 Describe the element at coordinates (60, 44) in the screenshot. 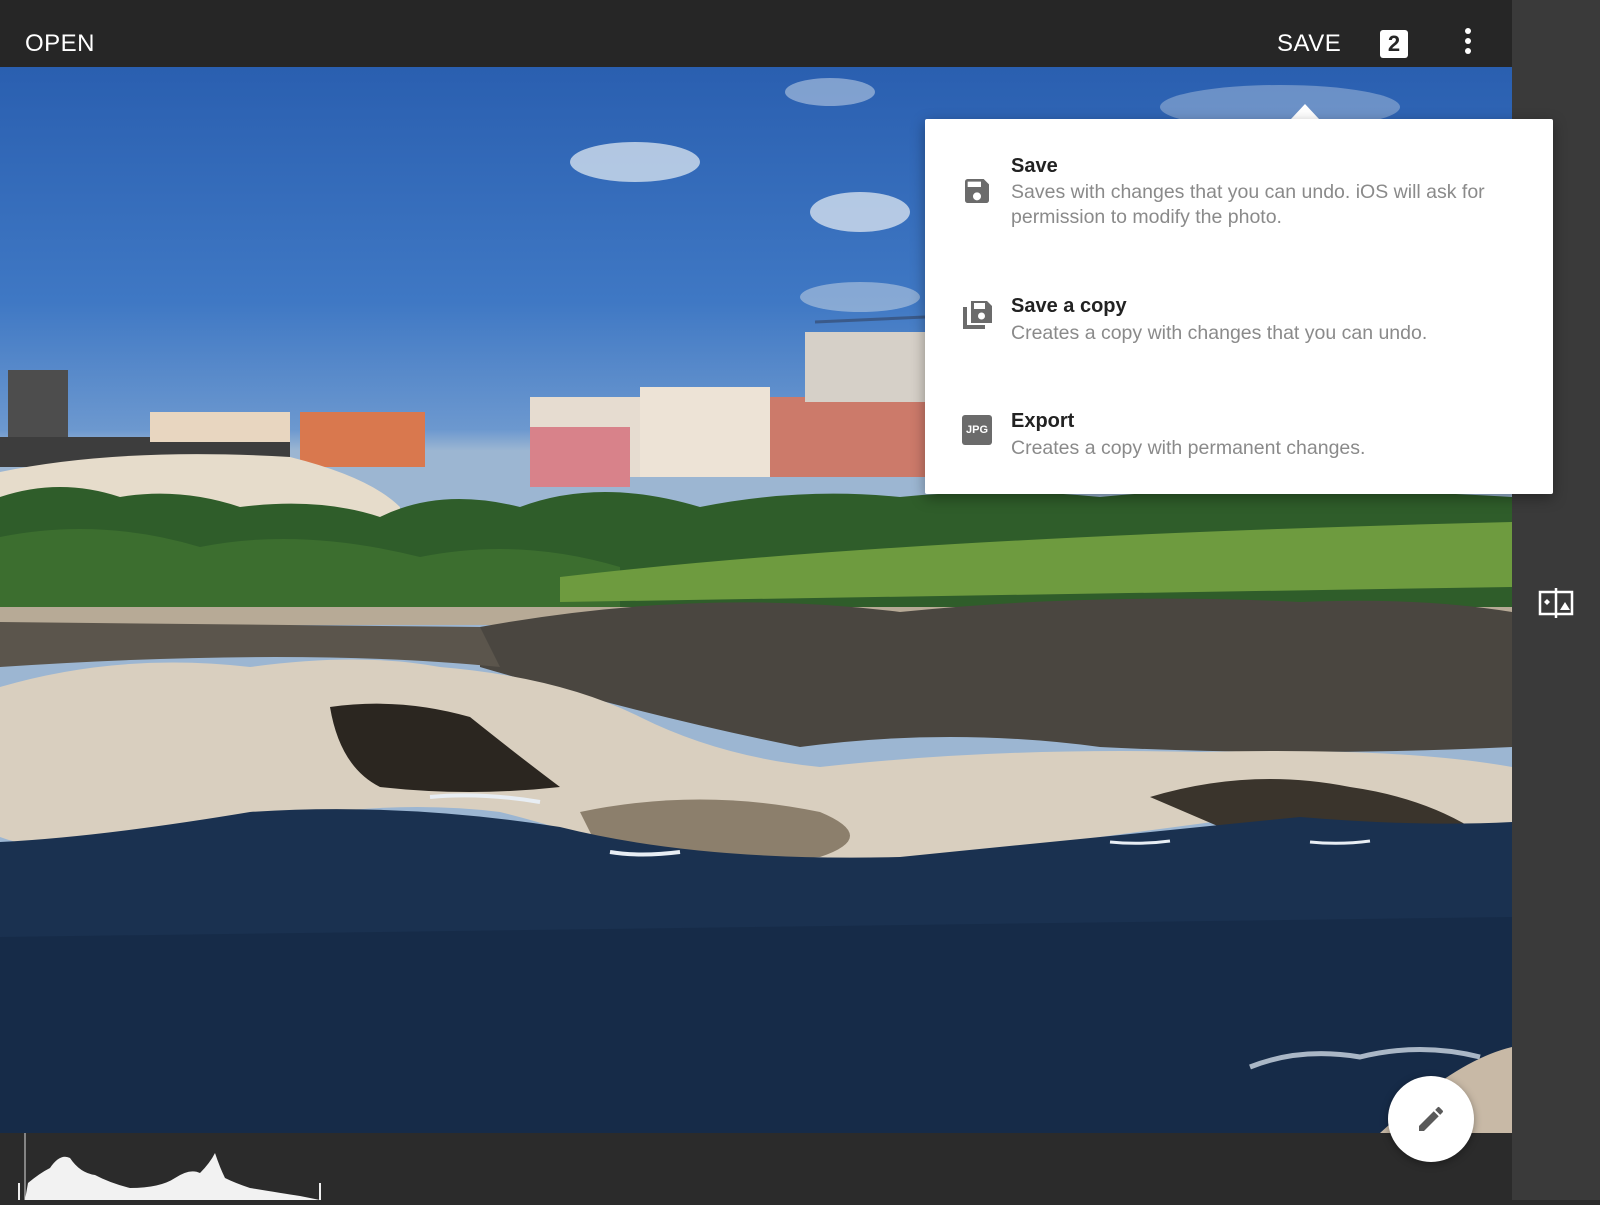

I see `open-button: OPEN` at that location.